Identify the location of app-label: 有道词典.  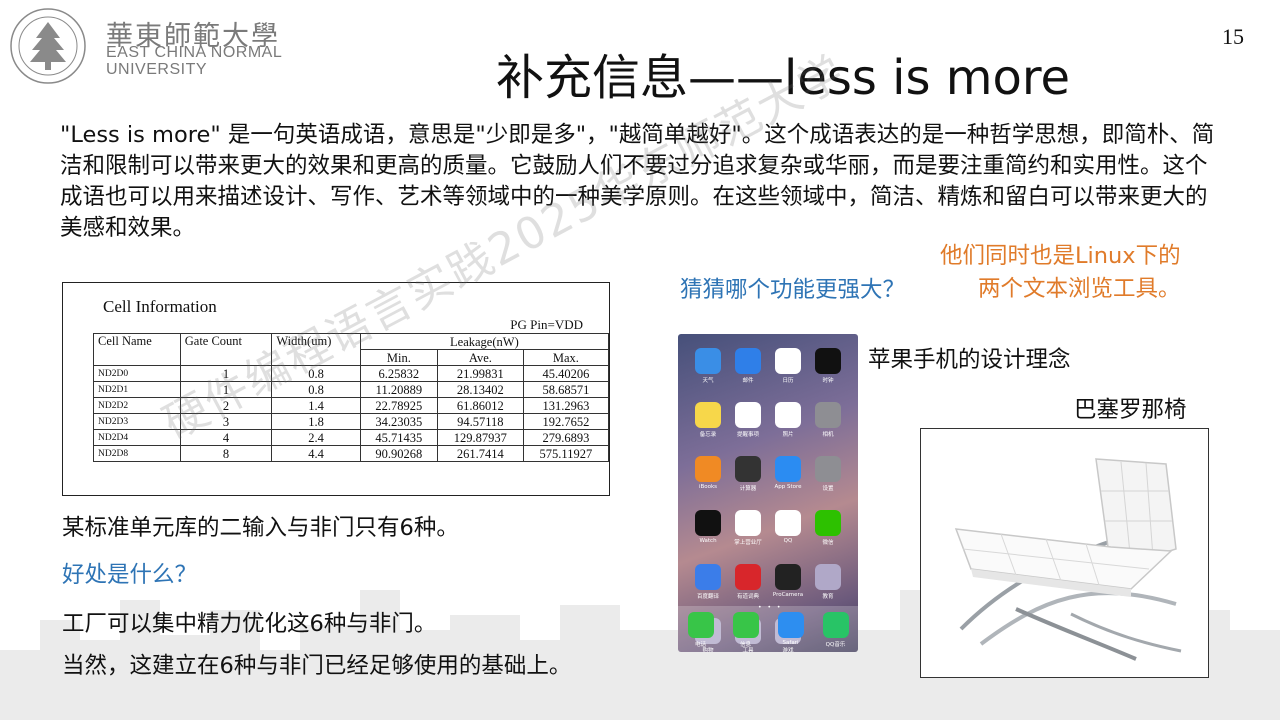
(747, 597).